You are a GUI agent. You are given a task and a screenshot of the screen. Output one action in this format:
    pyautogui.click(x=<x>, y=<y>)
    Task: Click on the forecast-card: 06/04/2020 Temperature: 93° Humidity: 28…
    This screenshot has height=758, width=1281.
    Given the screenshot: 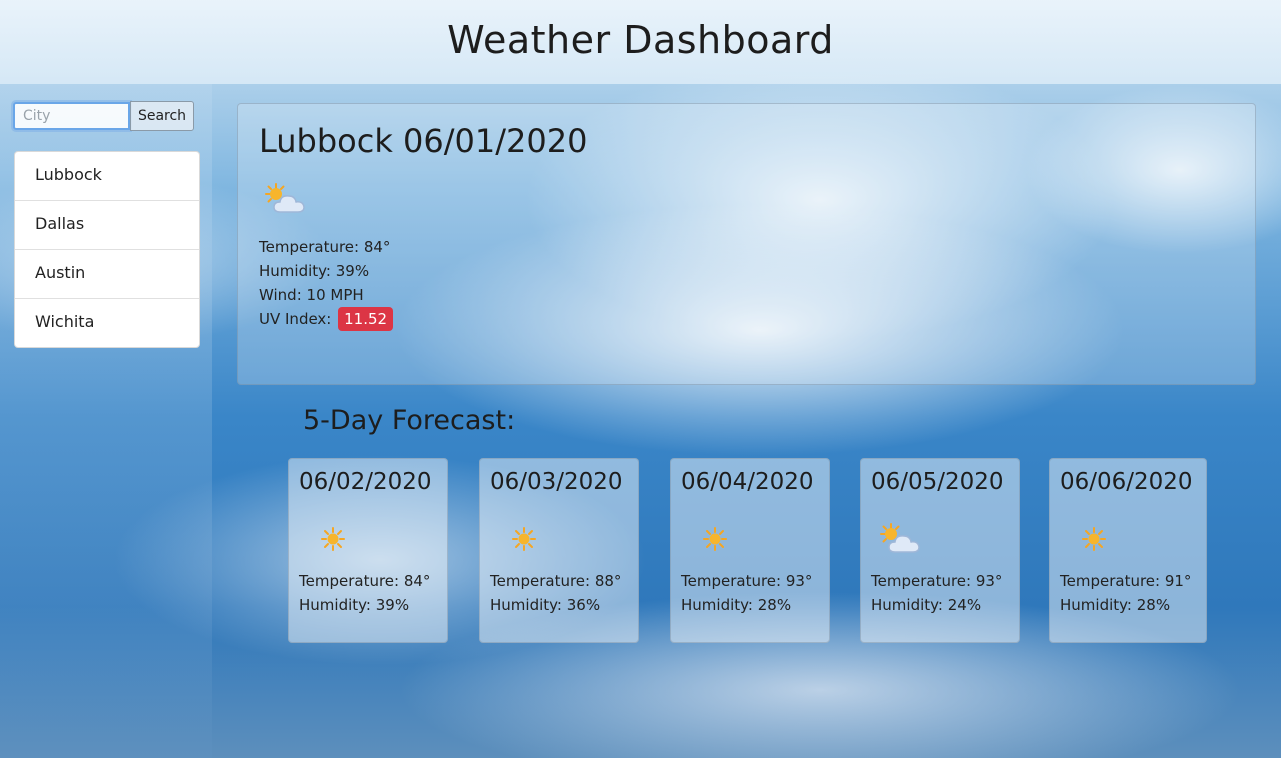 What is the action you would take?
    pyautogui.click(x=750, y=550)
    